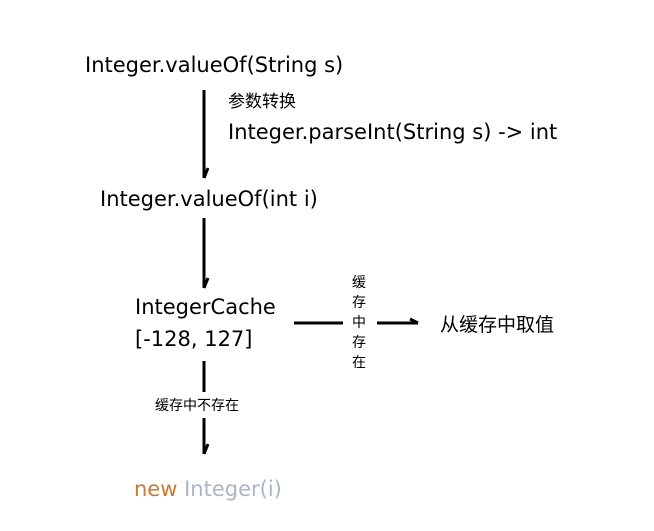 Image resolution: width=654 pixels, height=531 pixels. I want to click on node-value-of-string: Integer.valueOf(String s), so click(214, 65).